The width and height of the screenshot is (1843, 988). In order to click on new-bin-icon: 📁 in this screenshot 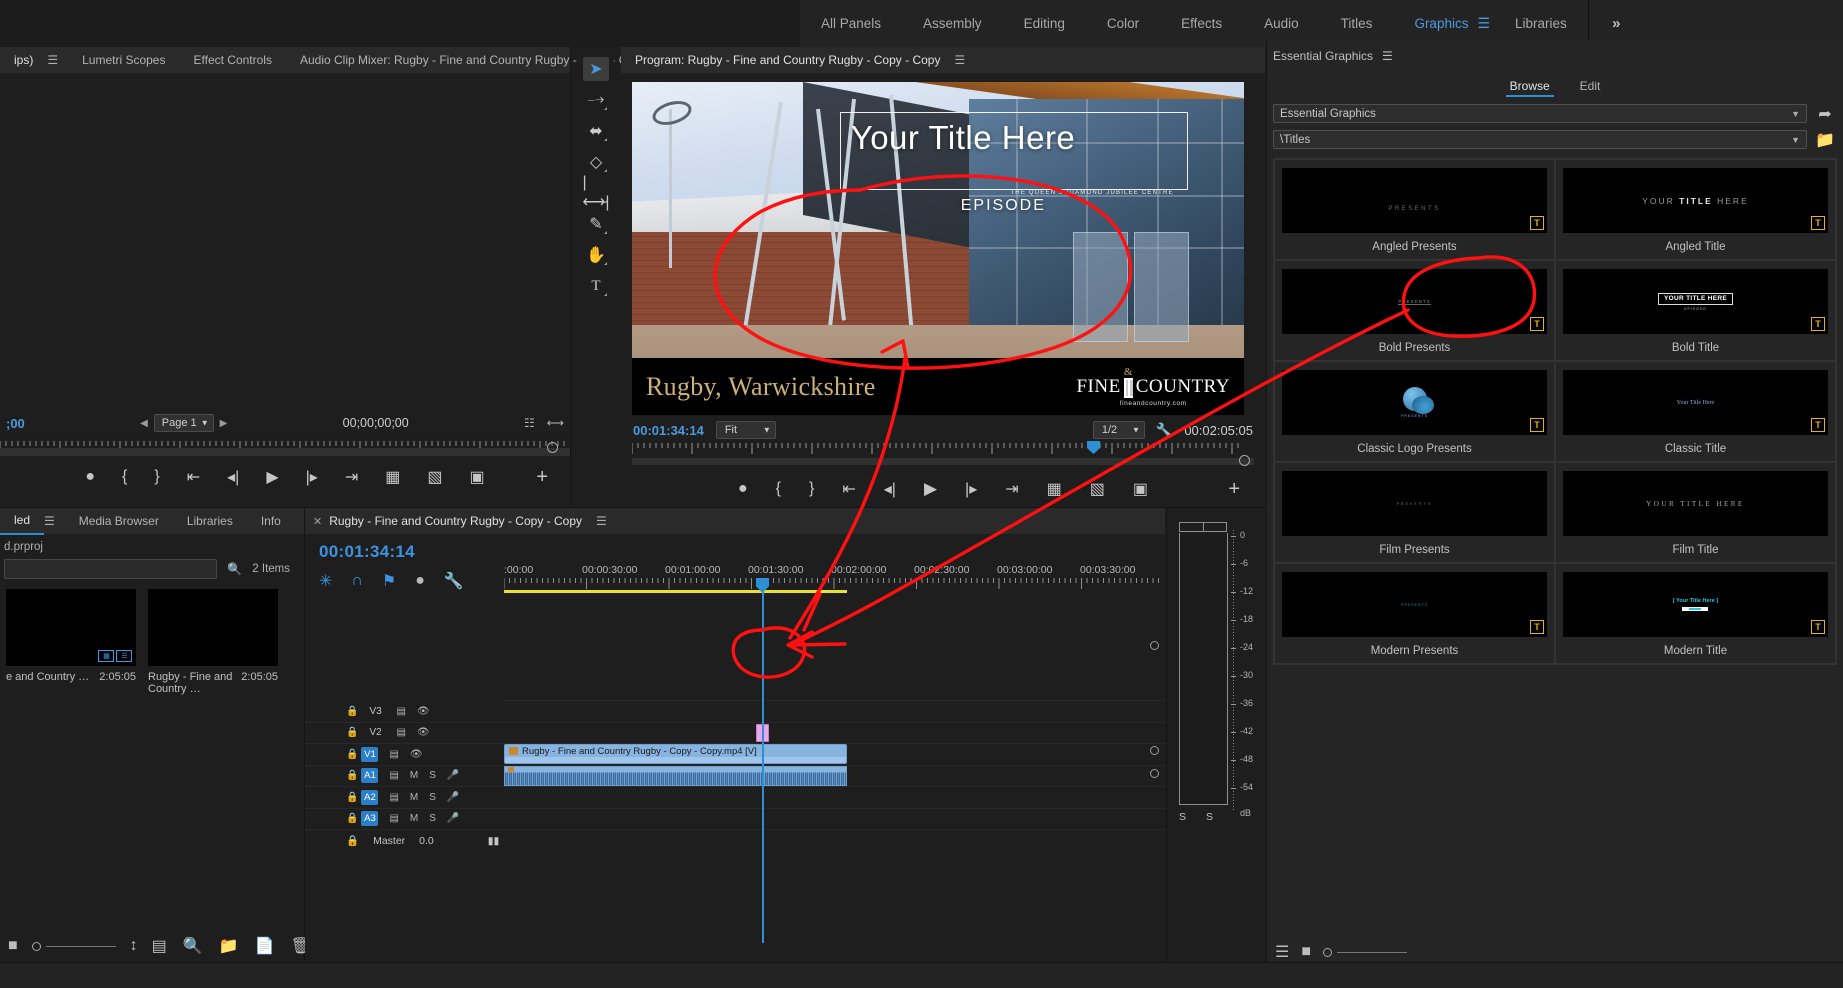, I will do `click(229, 946)`.